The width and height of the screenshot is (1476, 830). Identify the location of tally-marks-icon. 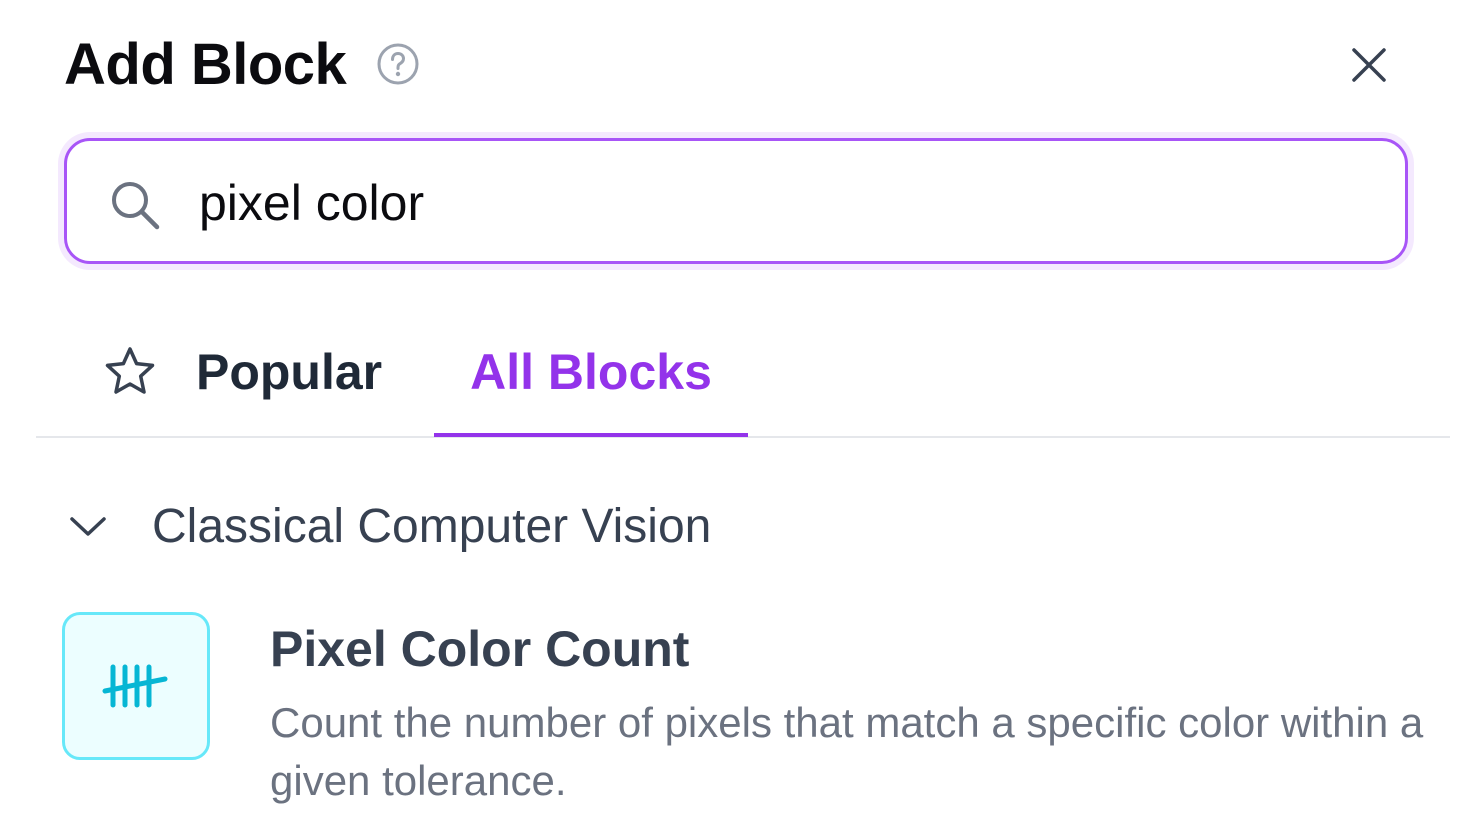
(135, 686).